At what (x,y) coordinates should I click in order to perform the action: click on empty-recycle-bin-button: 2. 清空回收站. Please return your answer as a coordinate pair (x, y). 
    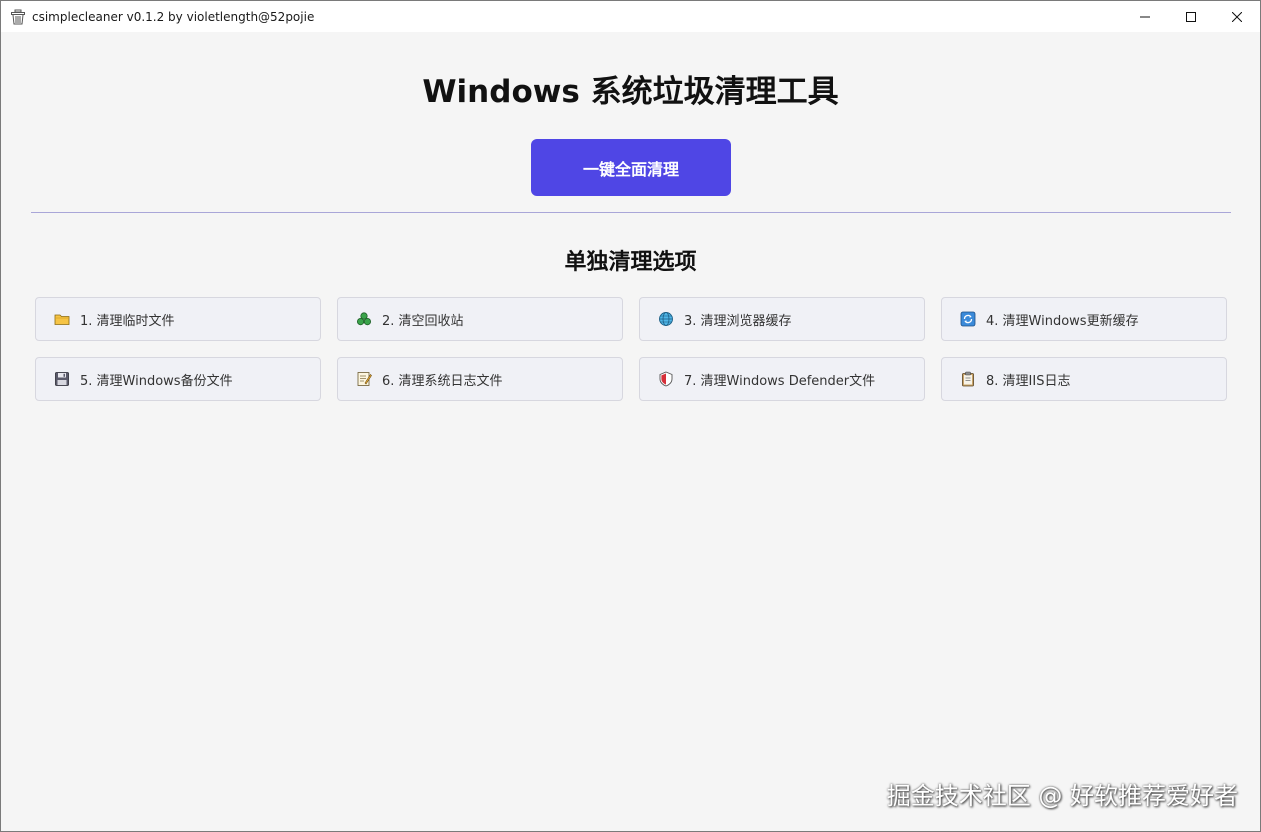
    Looking at the image, I should click on (480, 319).